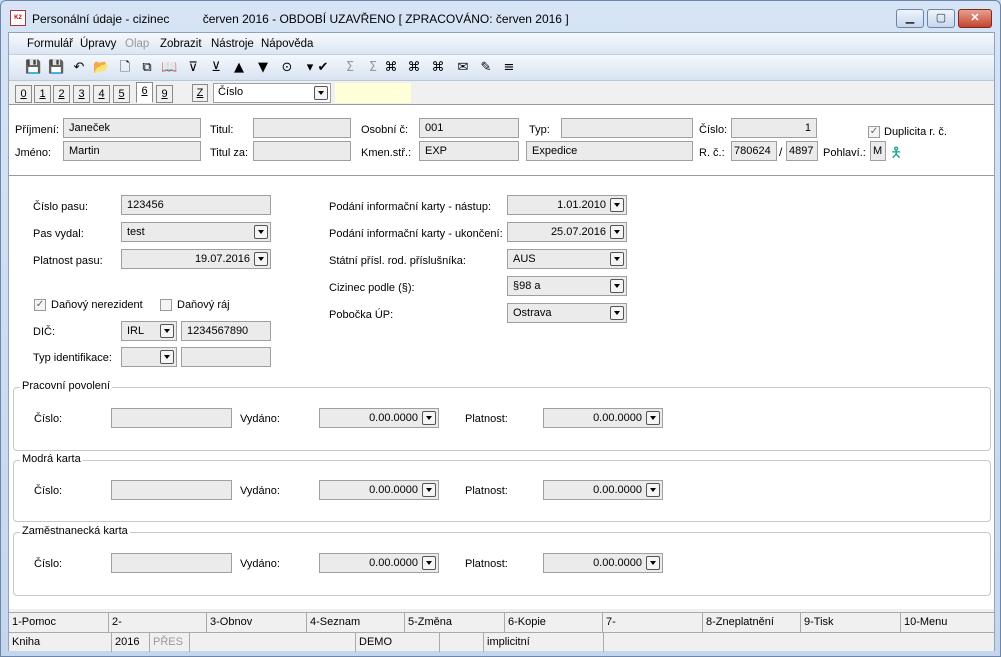 The height and width of the screenshot is (657, 1001). I want to click on tab-2: 2, so click(61, 94).